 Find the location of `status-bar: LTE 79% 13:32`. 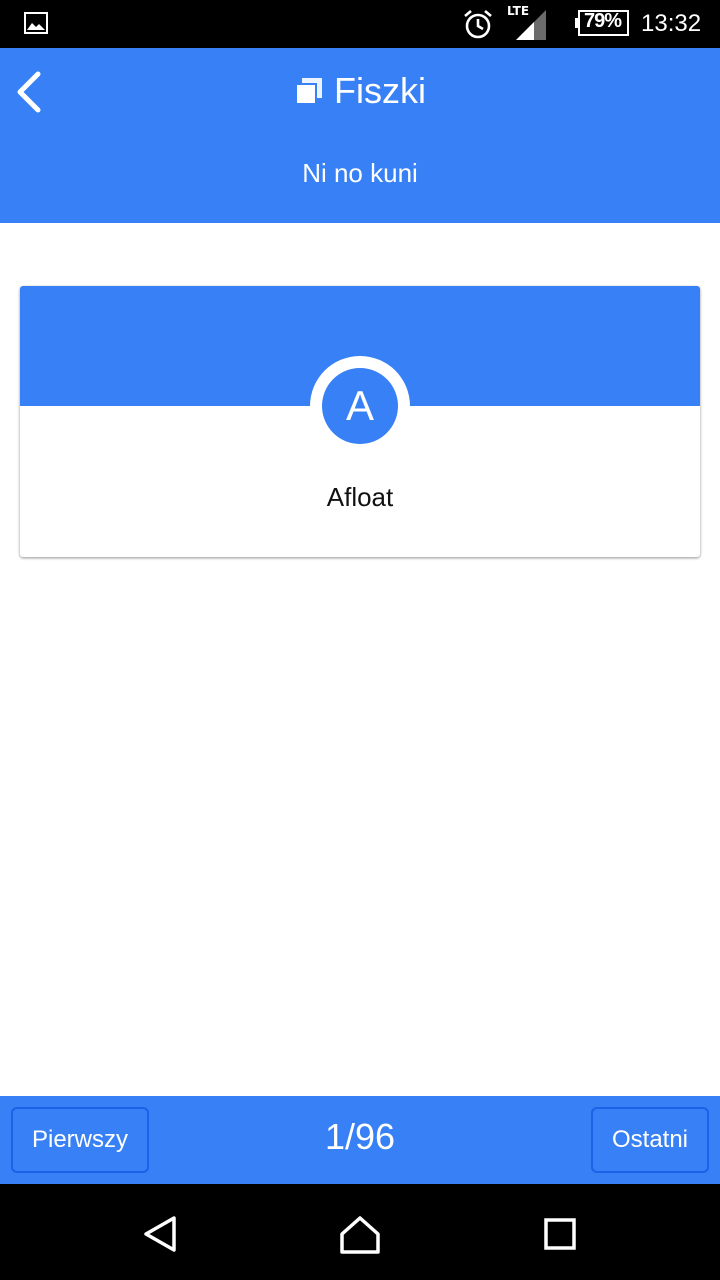

status-bar: LTE 79% 13:32 is located at coordinates (360, 24).